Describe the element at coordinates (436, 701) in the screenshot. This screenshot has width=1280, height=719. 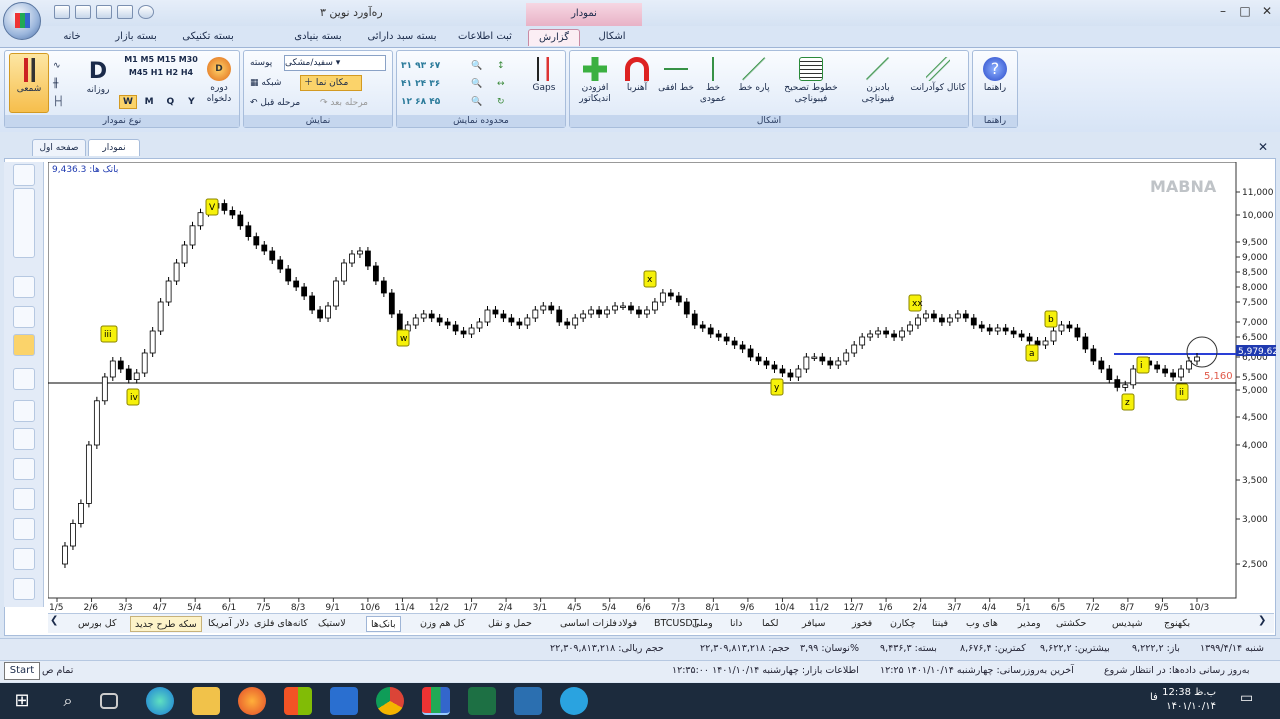
I see `rahavard-icon` at that location.